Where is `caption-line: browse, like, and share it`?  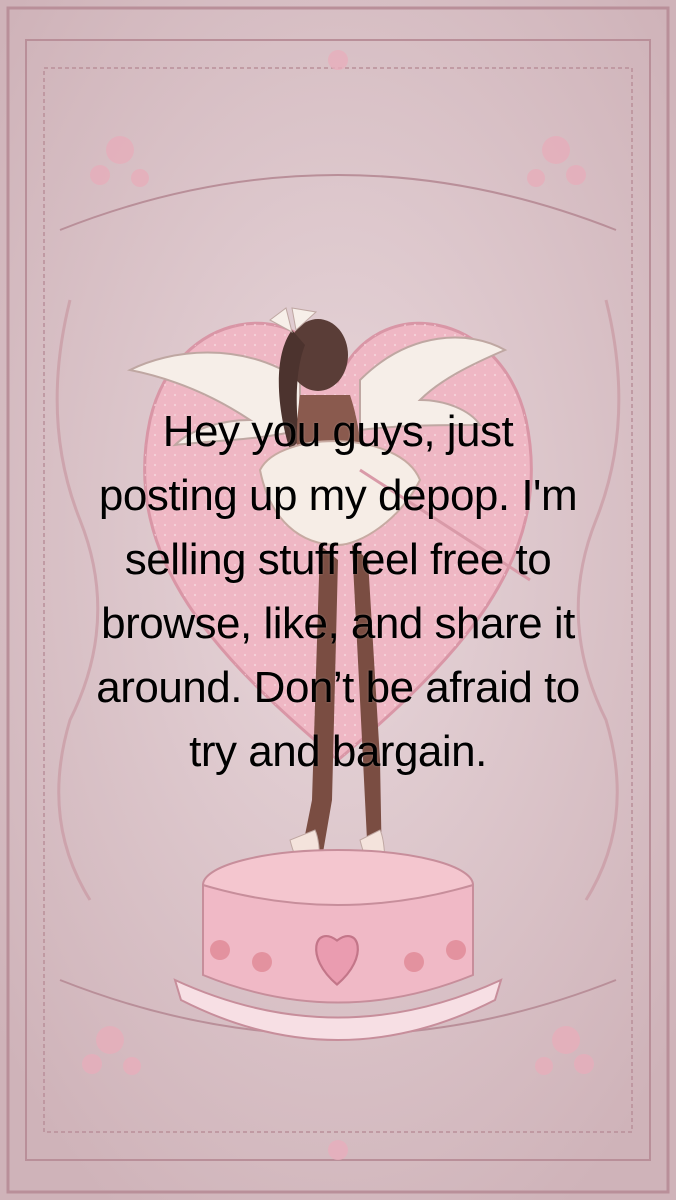 caption-line: browse, like, and share it is located at coordinates (338, 623).